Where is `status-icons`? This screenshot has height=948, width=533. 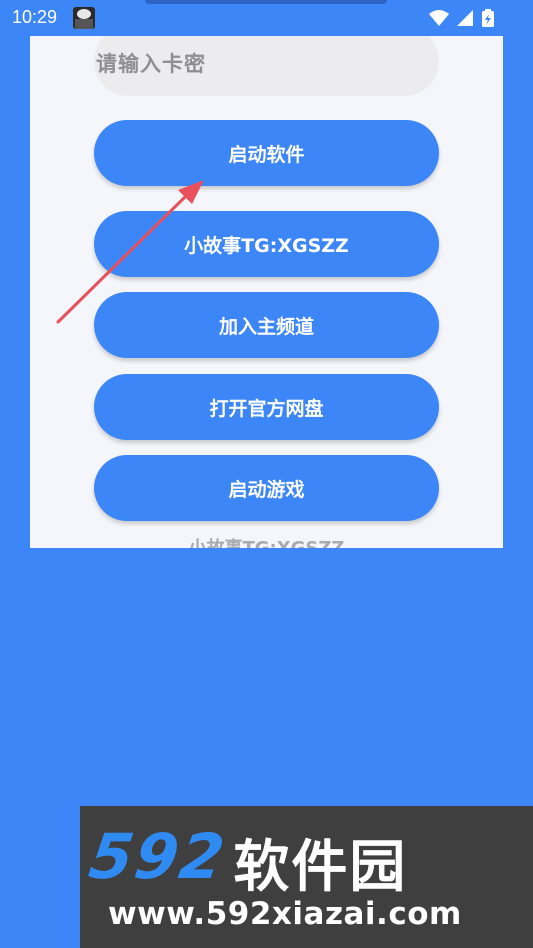
status-icons is located at coordinates (462, 18).